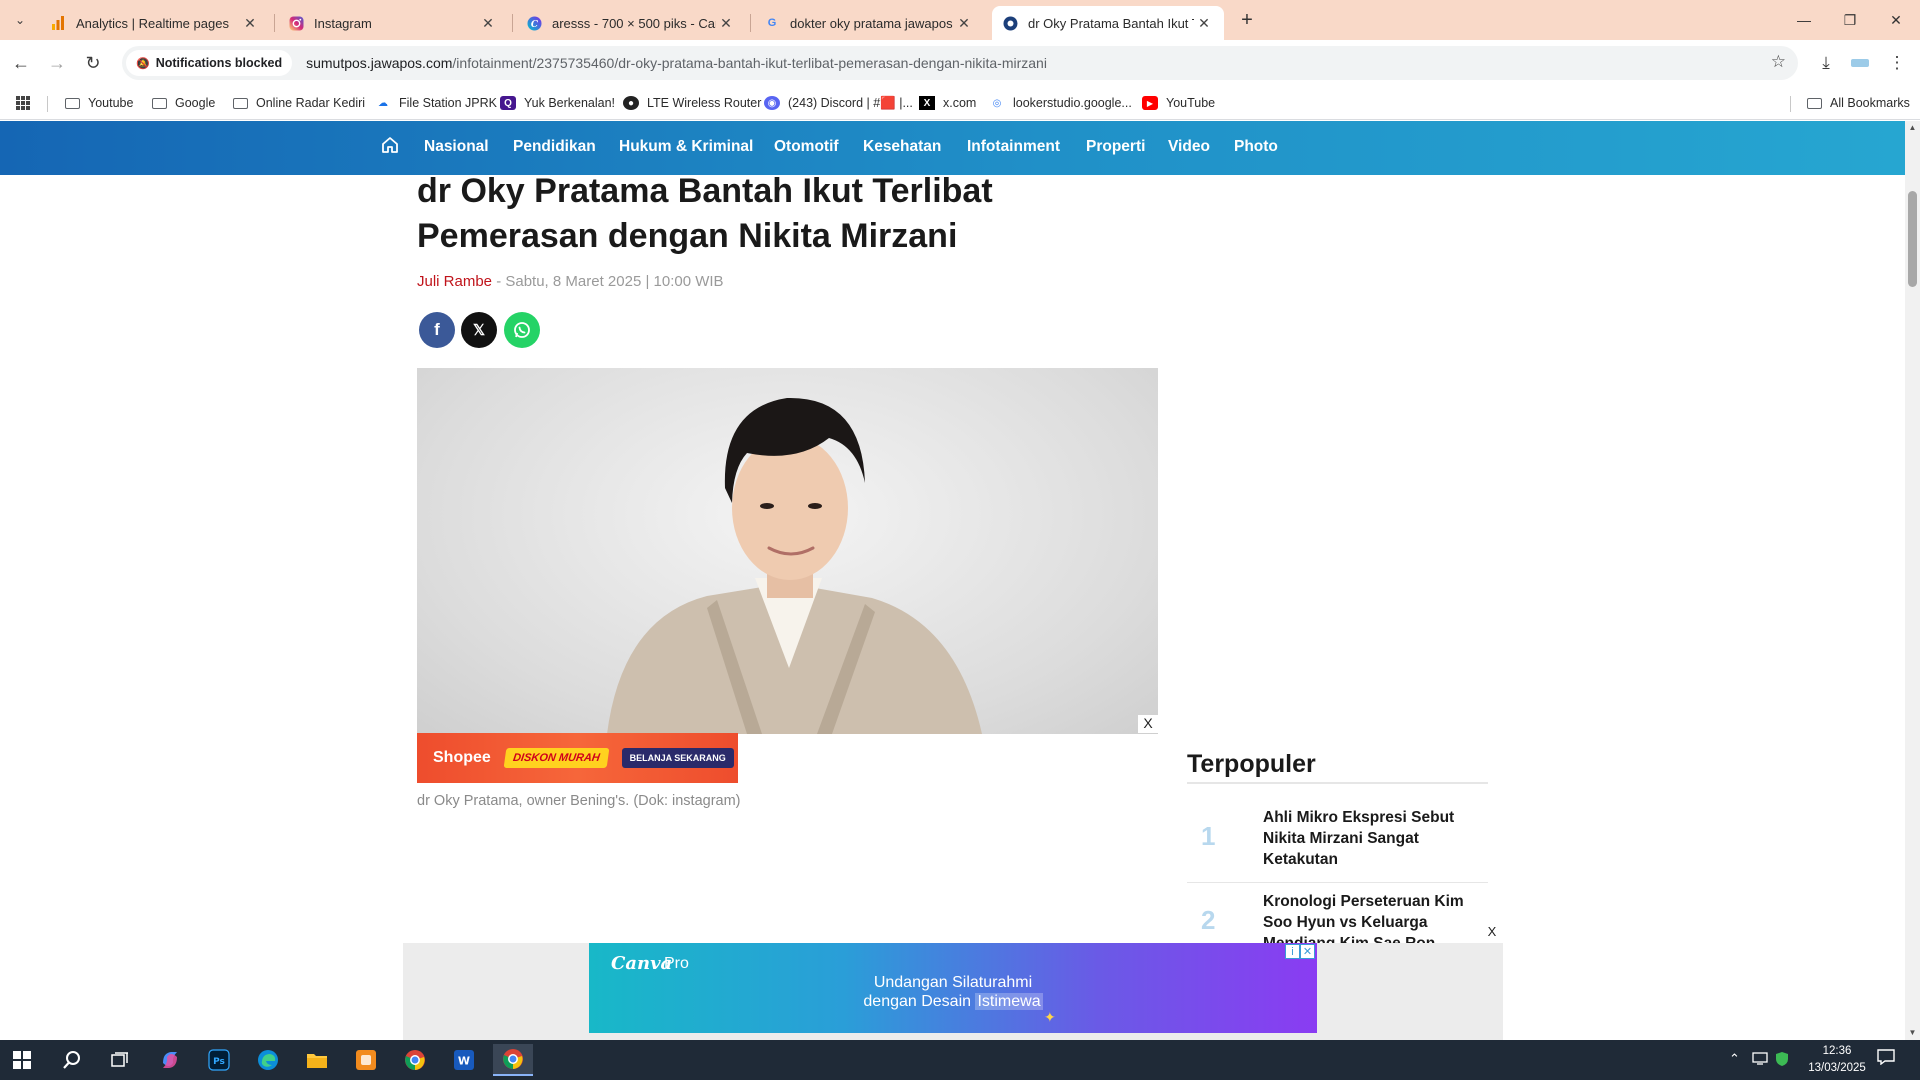 Image resolution: width=1920 pixels, height=1080 pixels. What do you see at coordinates (927, 103) in the screenshot?
I see `x-icon: X` at bounding box center [927, 103].